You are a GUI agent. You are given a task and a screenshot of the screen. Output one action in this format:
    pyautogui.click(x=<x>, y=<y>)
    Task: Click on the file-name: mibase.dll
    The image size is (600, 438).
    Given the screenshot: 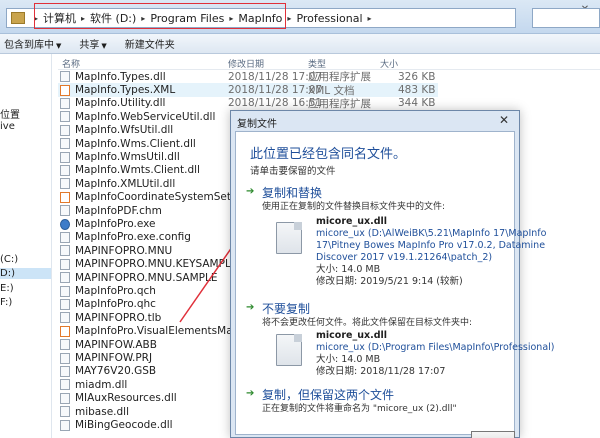 What is the action you would take?
    pyautogui.click(x=102, y=411)
    